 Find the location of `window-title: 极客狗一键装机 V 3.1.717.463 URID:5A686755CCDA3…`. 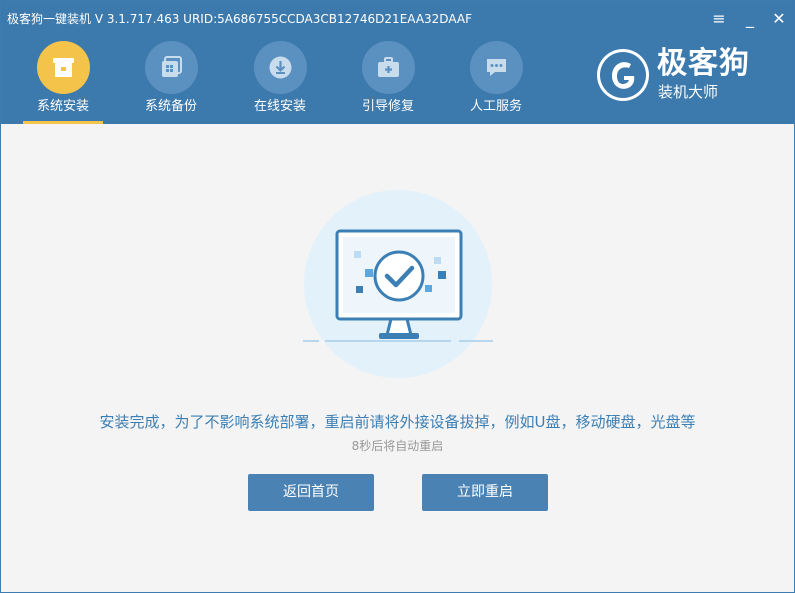

window-title: 极客狗一键装机 V 3.1.717.463 URID:5A686755CCDA3… is located at coordinates (239, 19).